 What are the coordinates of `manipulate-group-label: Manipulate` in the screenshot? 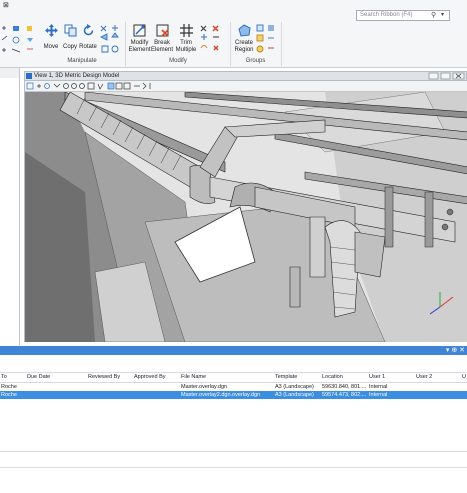 It's located at (82, 61).